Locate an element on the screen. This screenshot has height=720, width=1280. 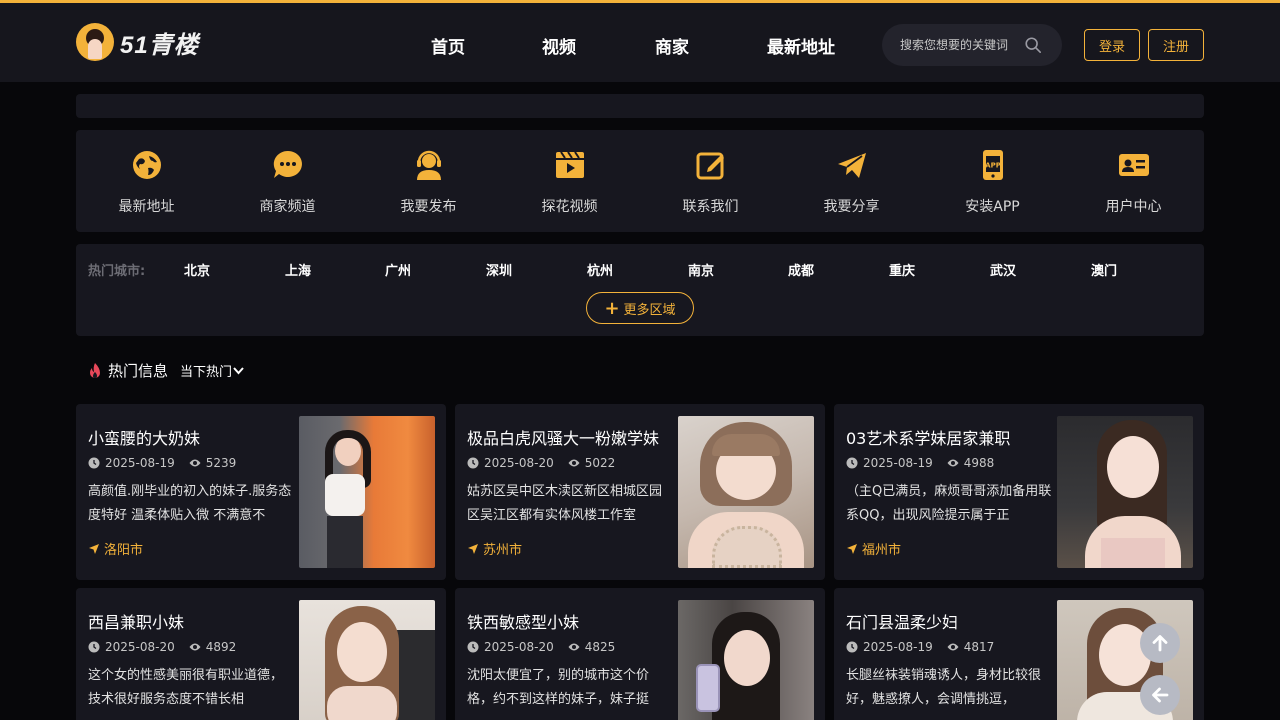
post-date: 2025-08-20 is located at coordinates (519, 463).